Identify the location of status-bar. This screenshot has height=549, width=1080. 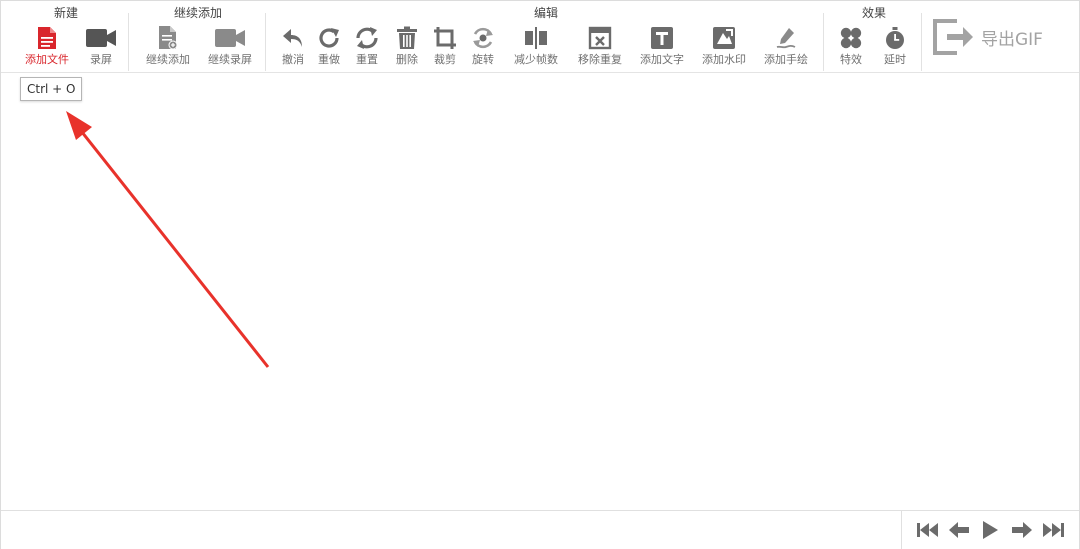
(540, 529).